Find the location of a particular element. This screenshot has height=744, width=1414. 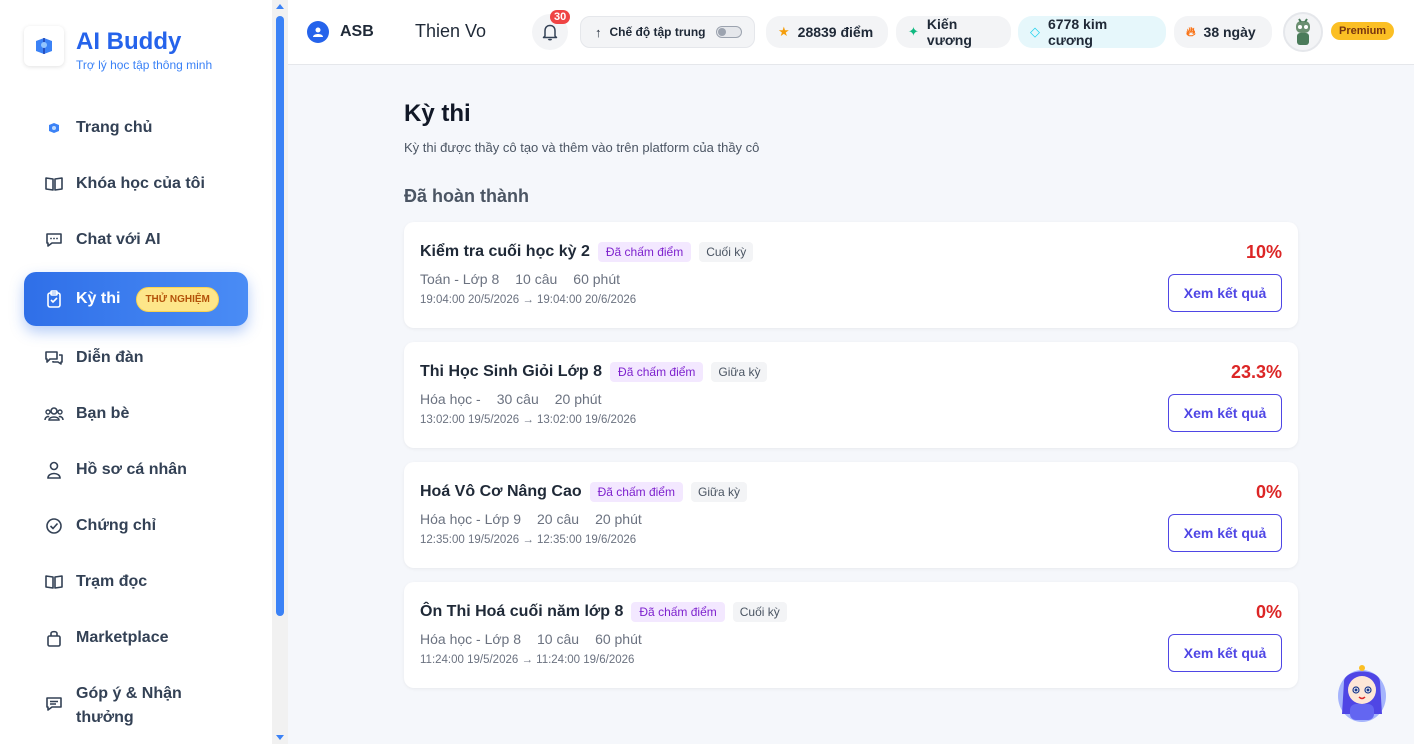

focus-mode-toggle: ↑ Chế độ tập trung is located at coordinates (667, 32).